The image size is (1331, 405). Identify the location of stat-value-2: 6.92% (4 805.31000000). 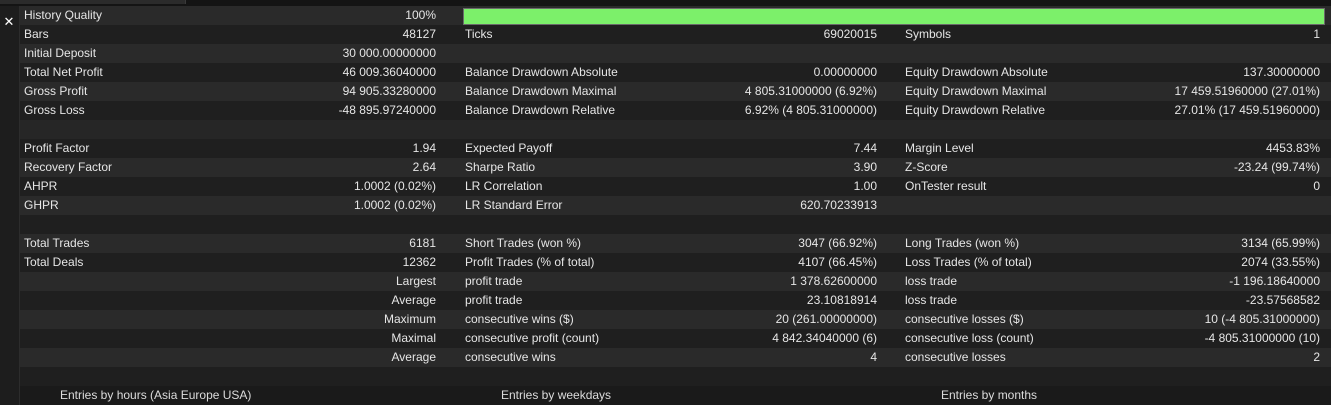
(810, 110).